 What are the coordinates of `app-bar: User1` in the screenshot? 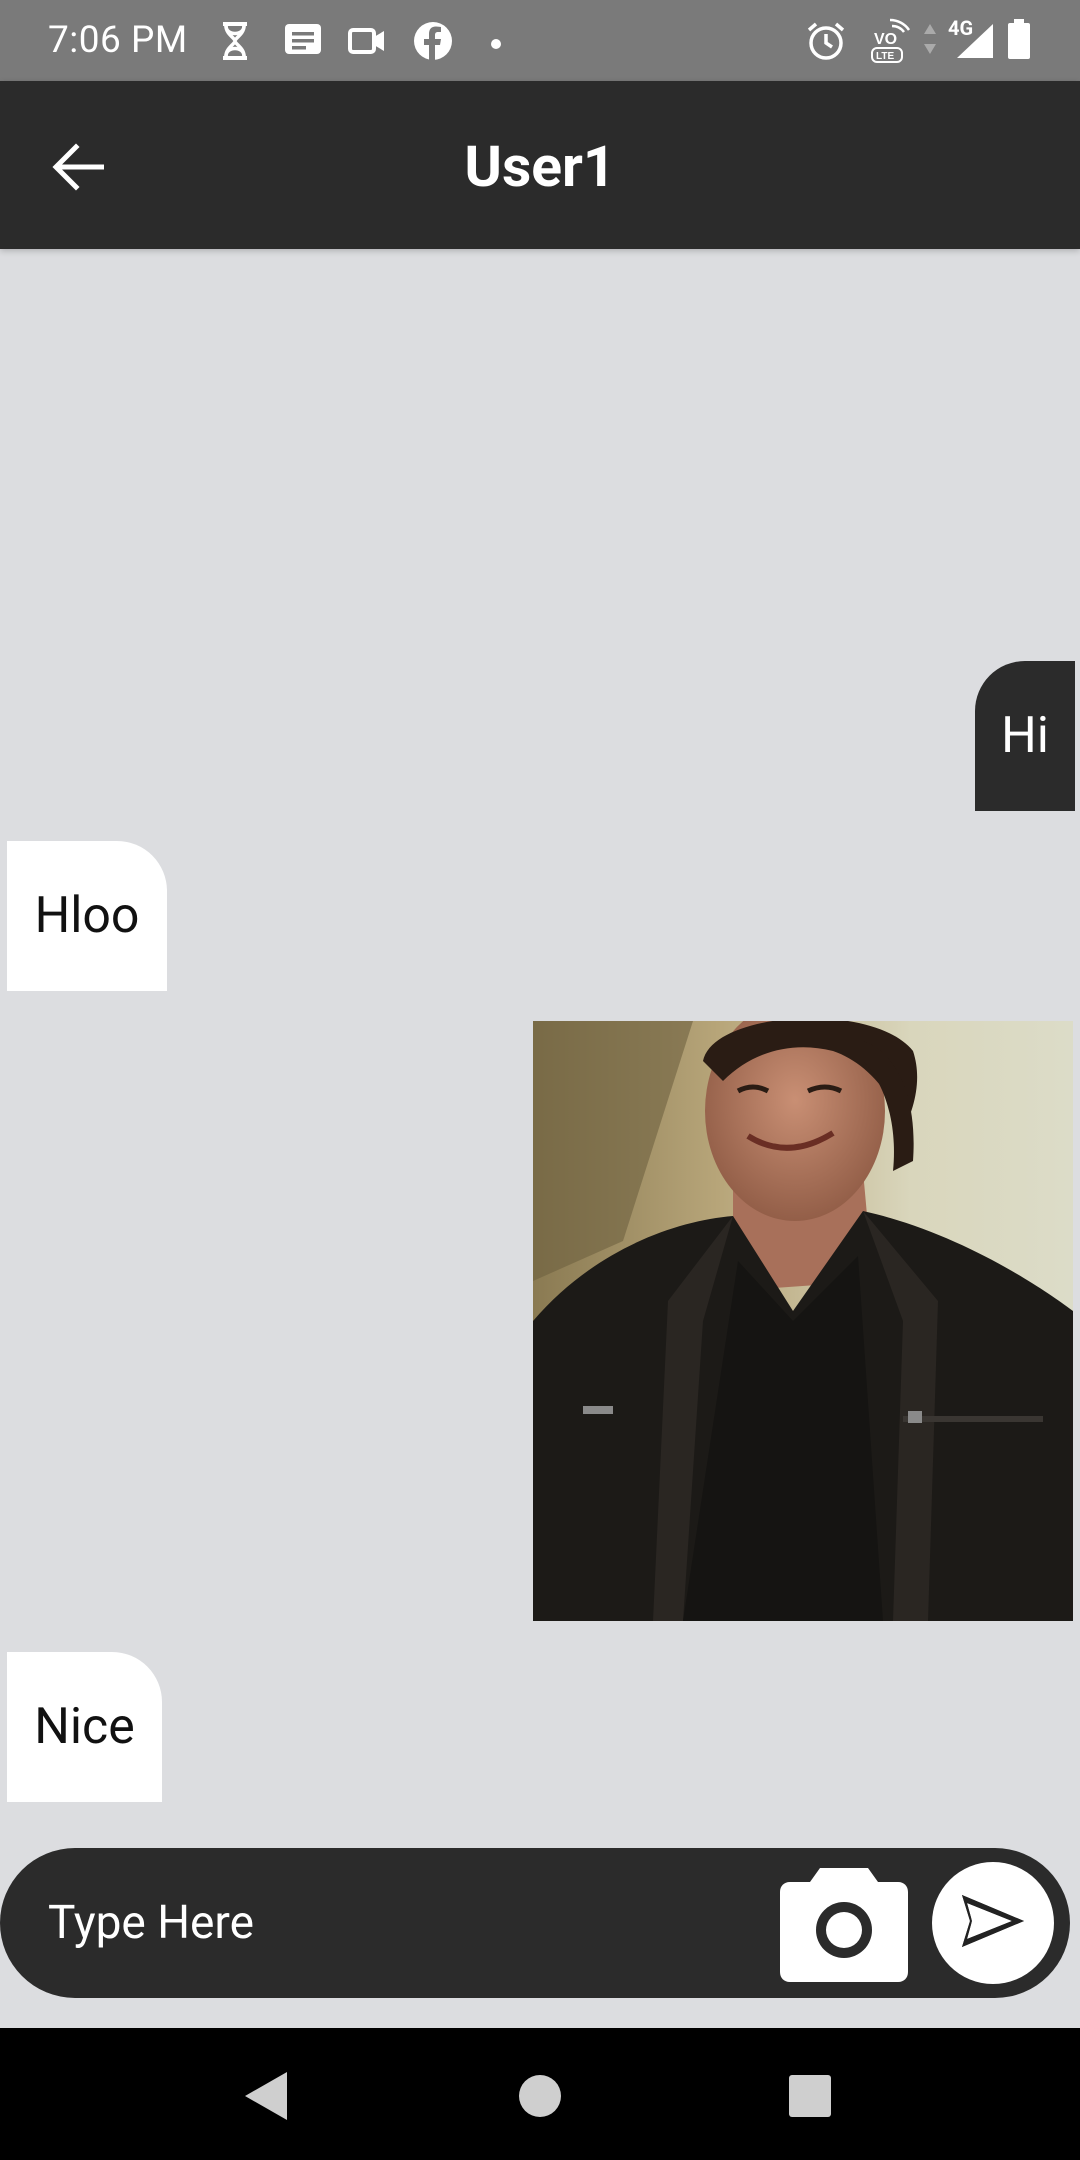 It's located at (540, 165).